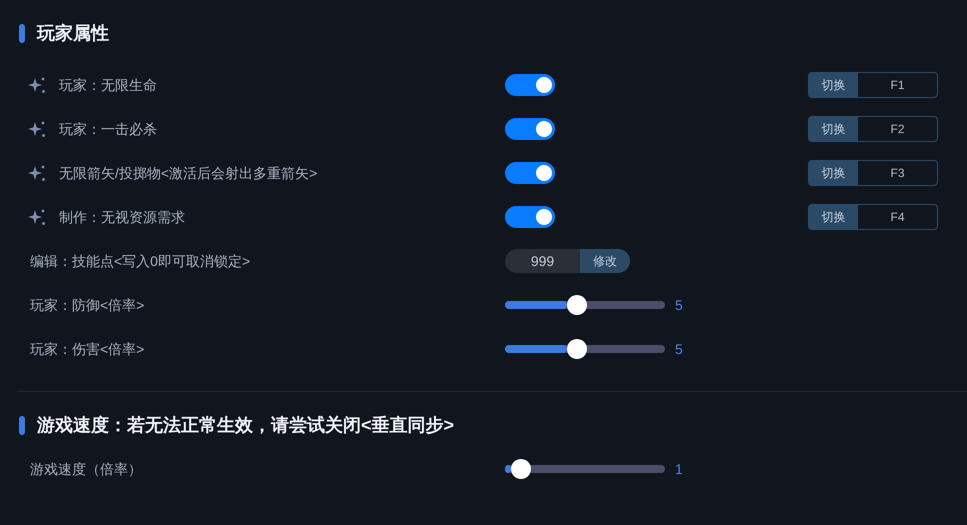 Image resolution: width=967 pixels, height=525 pixels. I want to click on setting-label: 玩家：防御<倍率>, so click(87, 305).